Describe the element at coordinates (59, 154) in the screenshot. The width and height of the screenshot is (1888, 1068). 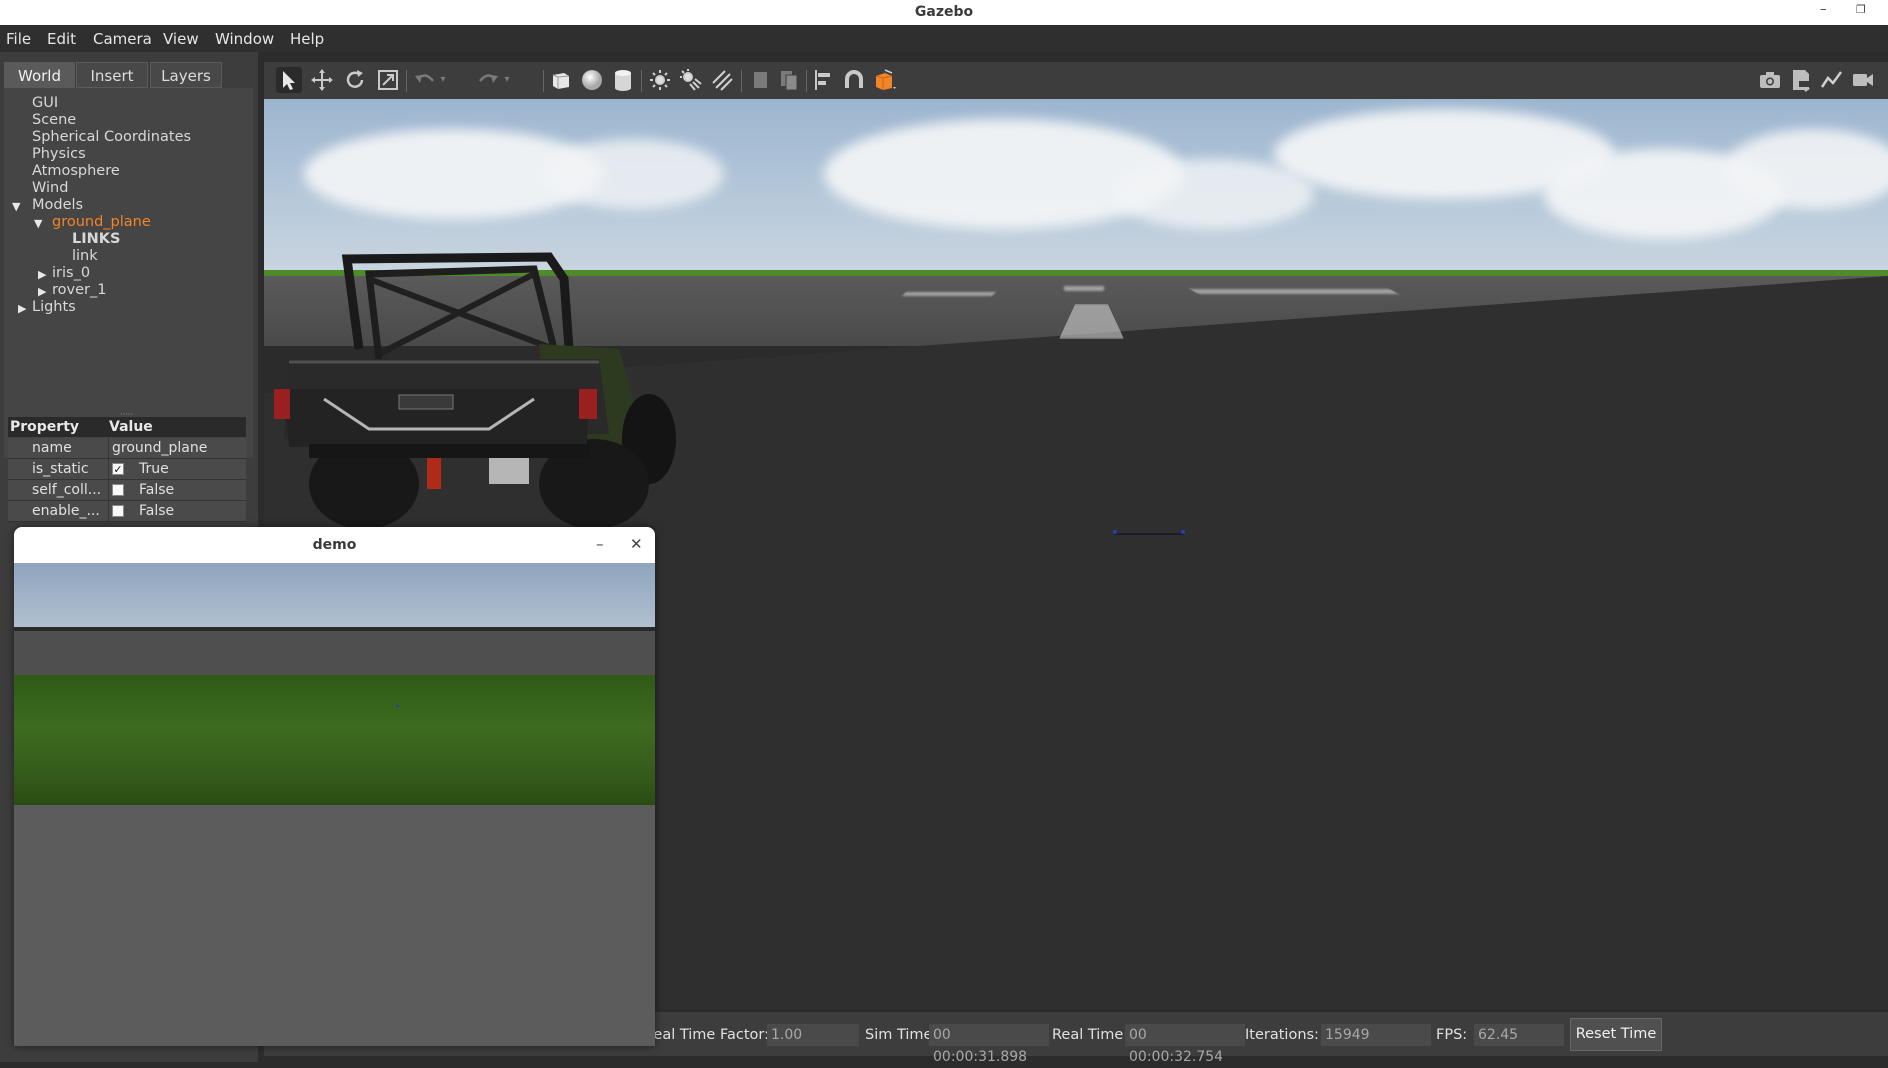
I see `tree-item-physics: Physics` at that location.